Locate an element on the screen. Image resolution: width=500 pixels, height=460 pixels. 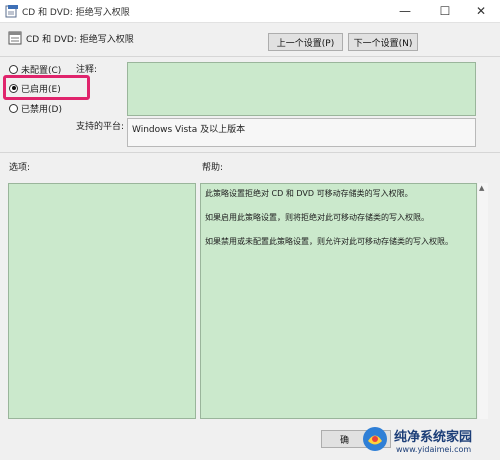
maximize-button: ☐ is located at coordinates (445, 11).